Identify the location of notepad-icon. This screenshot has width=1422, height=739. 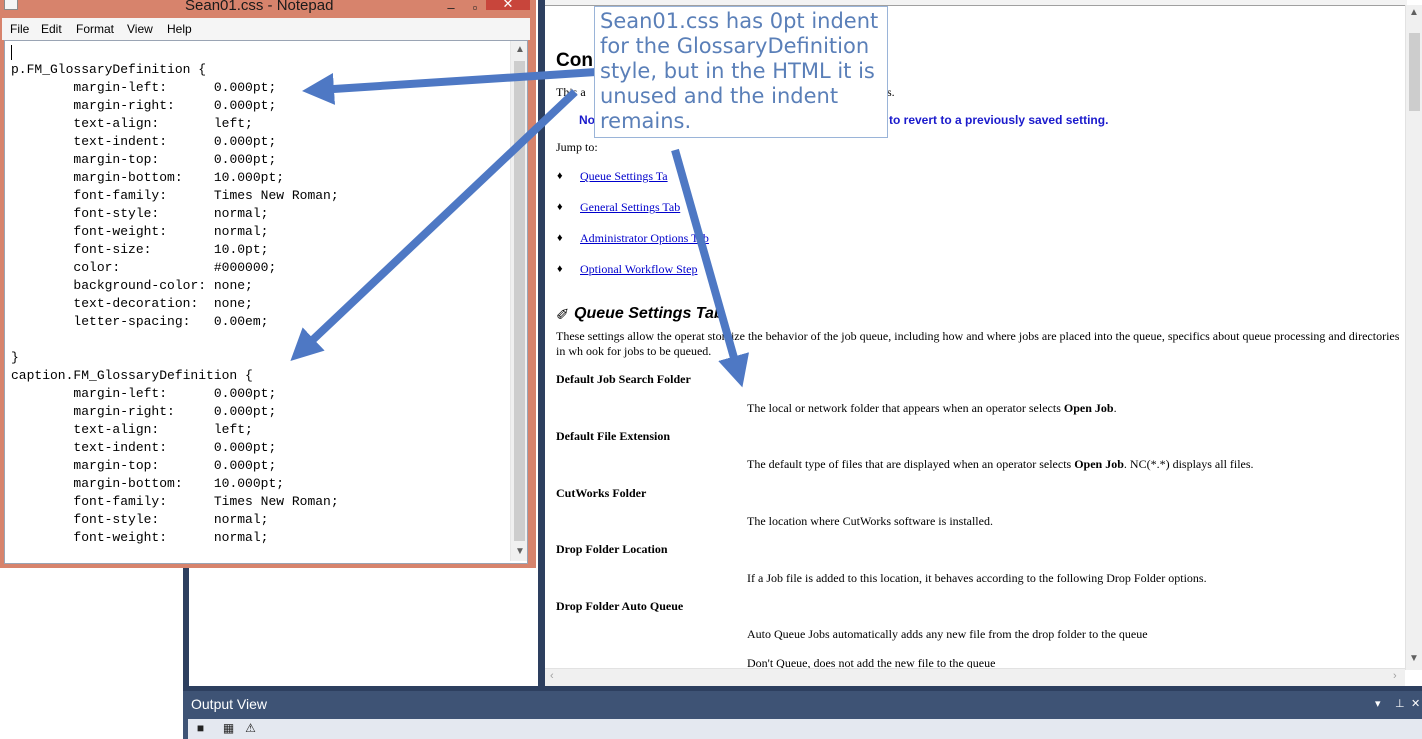
(11, 5).